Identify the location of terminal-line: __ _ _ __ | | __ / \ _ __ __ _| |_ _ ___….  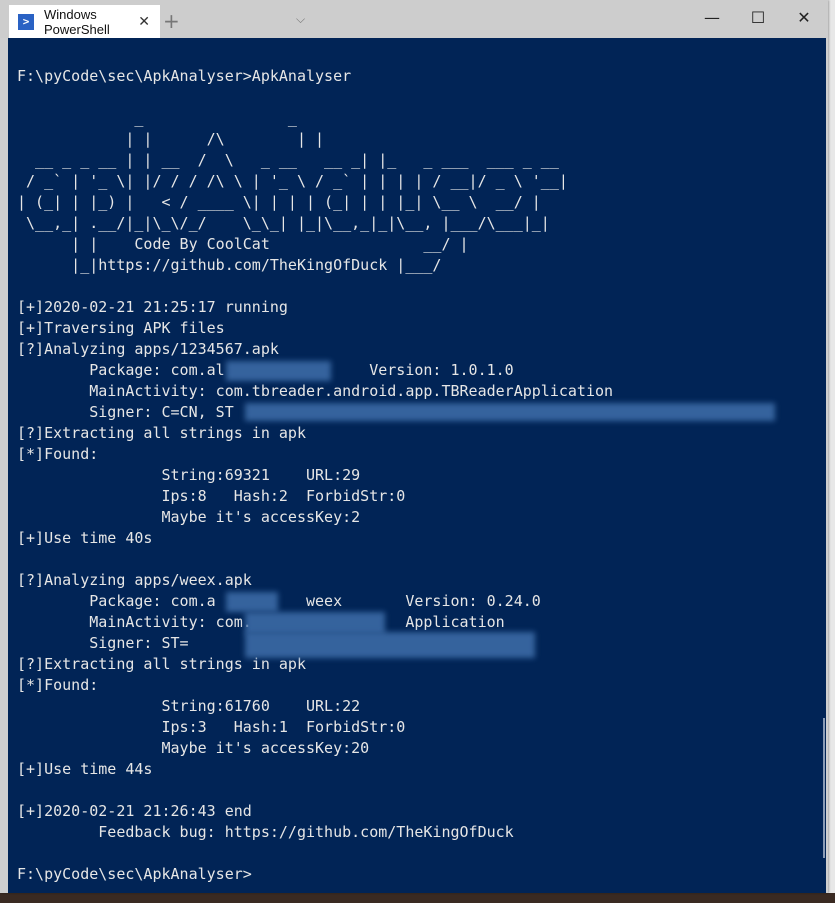
(288, 160).